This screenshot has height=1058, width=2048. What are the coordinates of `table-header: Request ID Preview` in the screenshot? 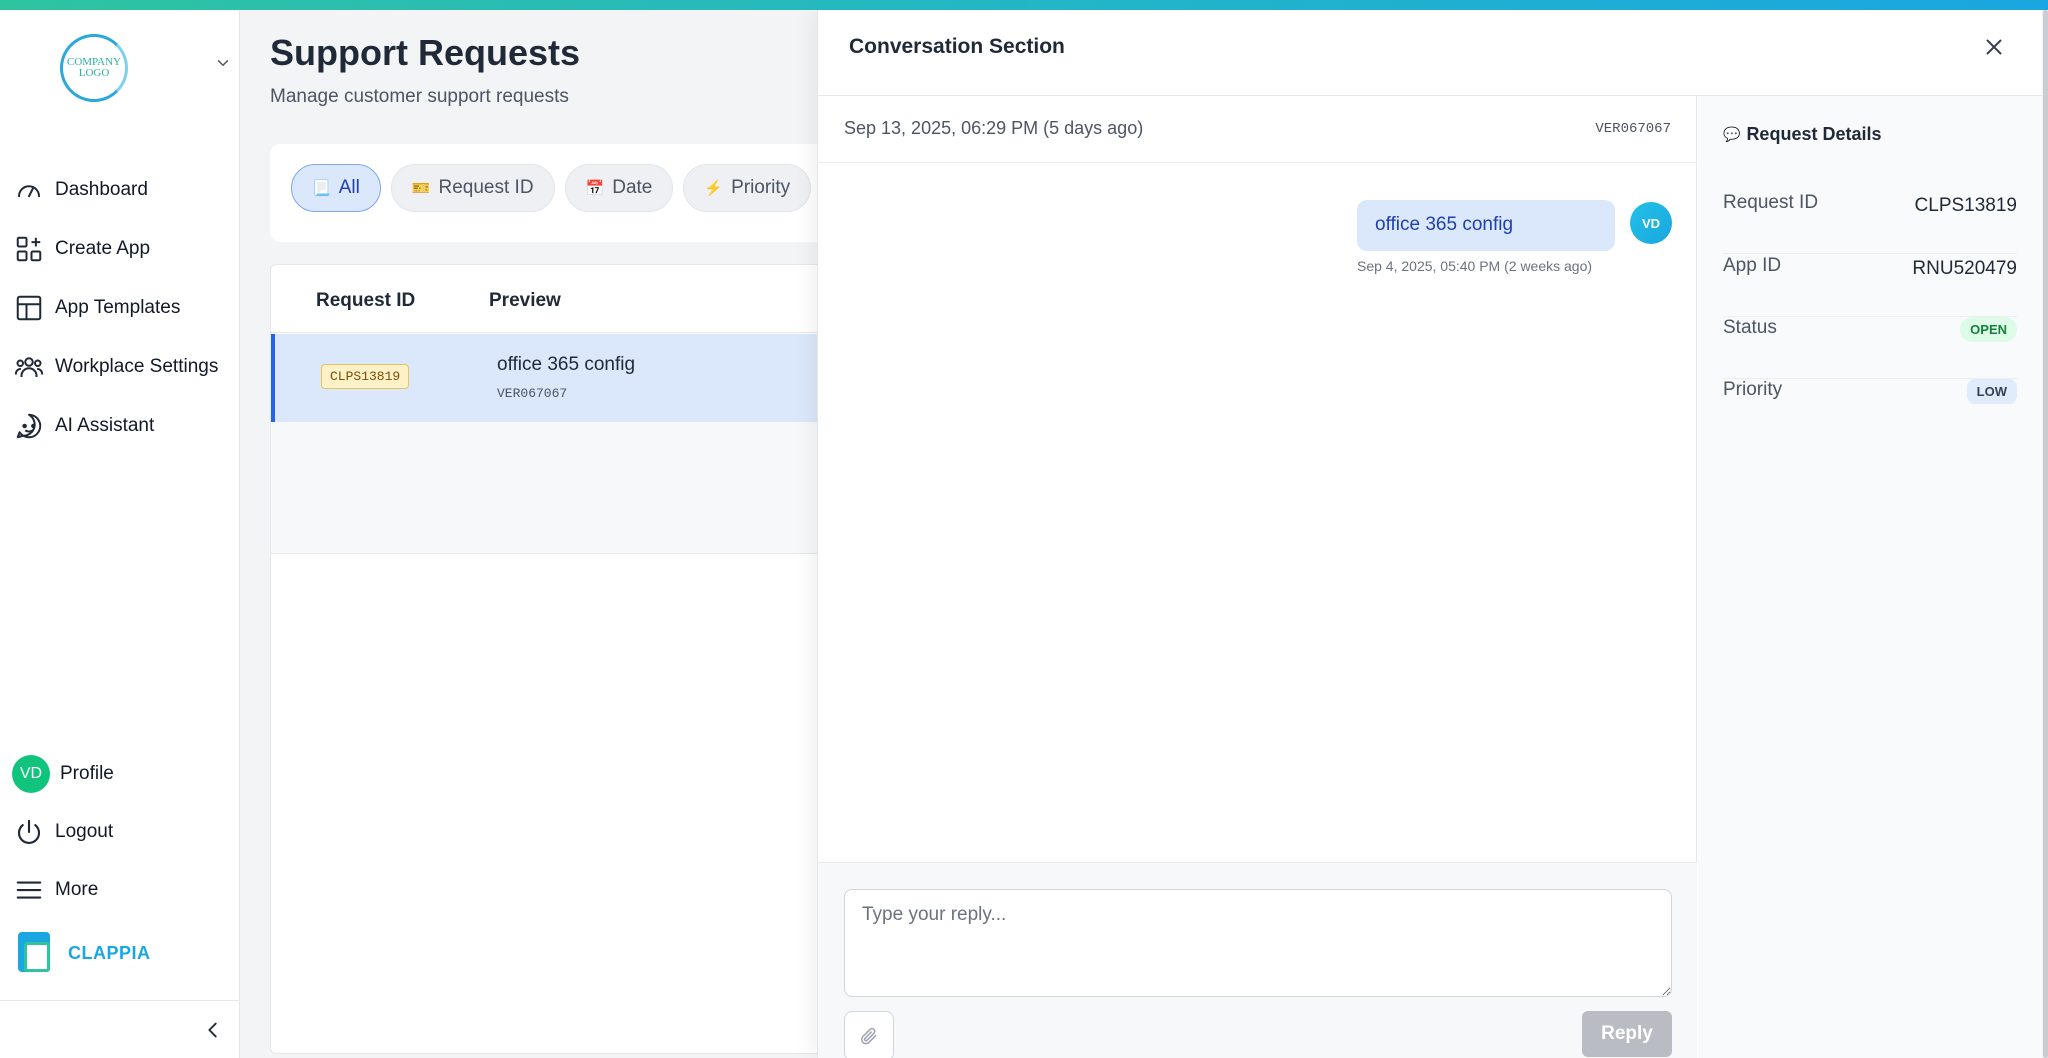 It's located at (571, 299).